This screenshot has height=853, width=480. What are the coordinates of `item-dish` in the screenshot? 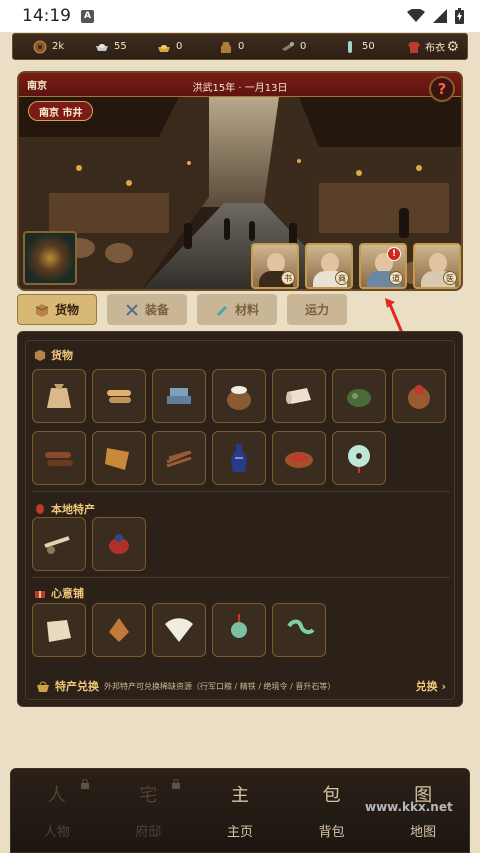 It's located at (299, 458).